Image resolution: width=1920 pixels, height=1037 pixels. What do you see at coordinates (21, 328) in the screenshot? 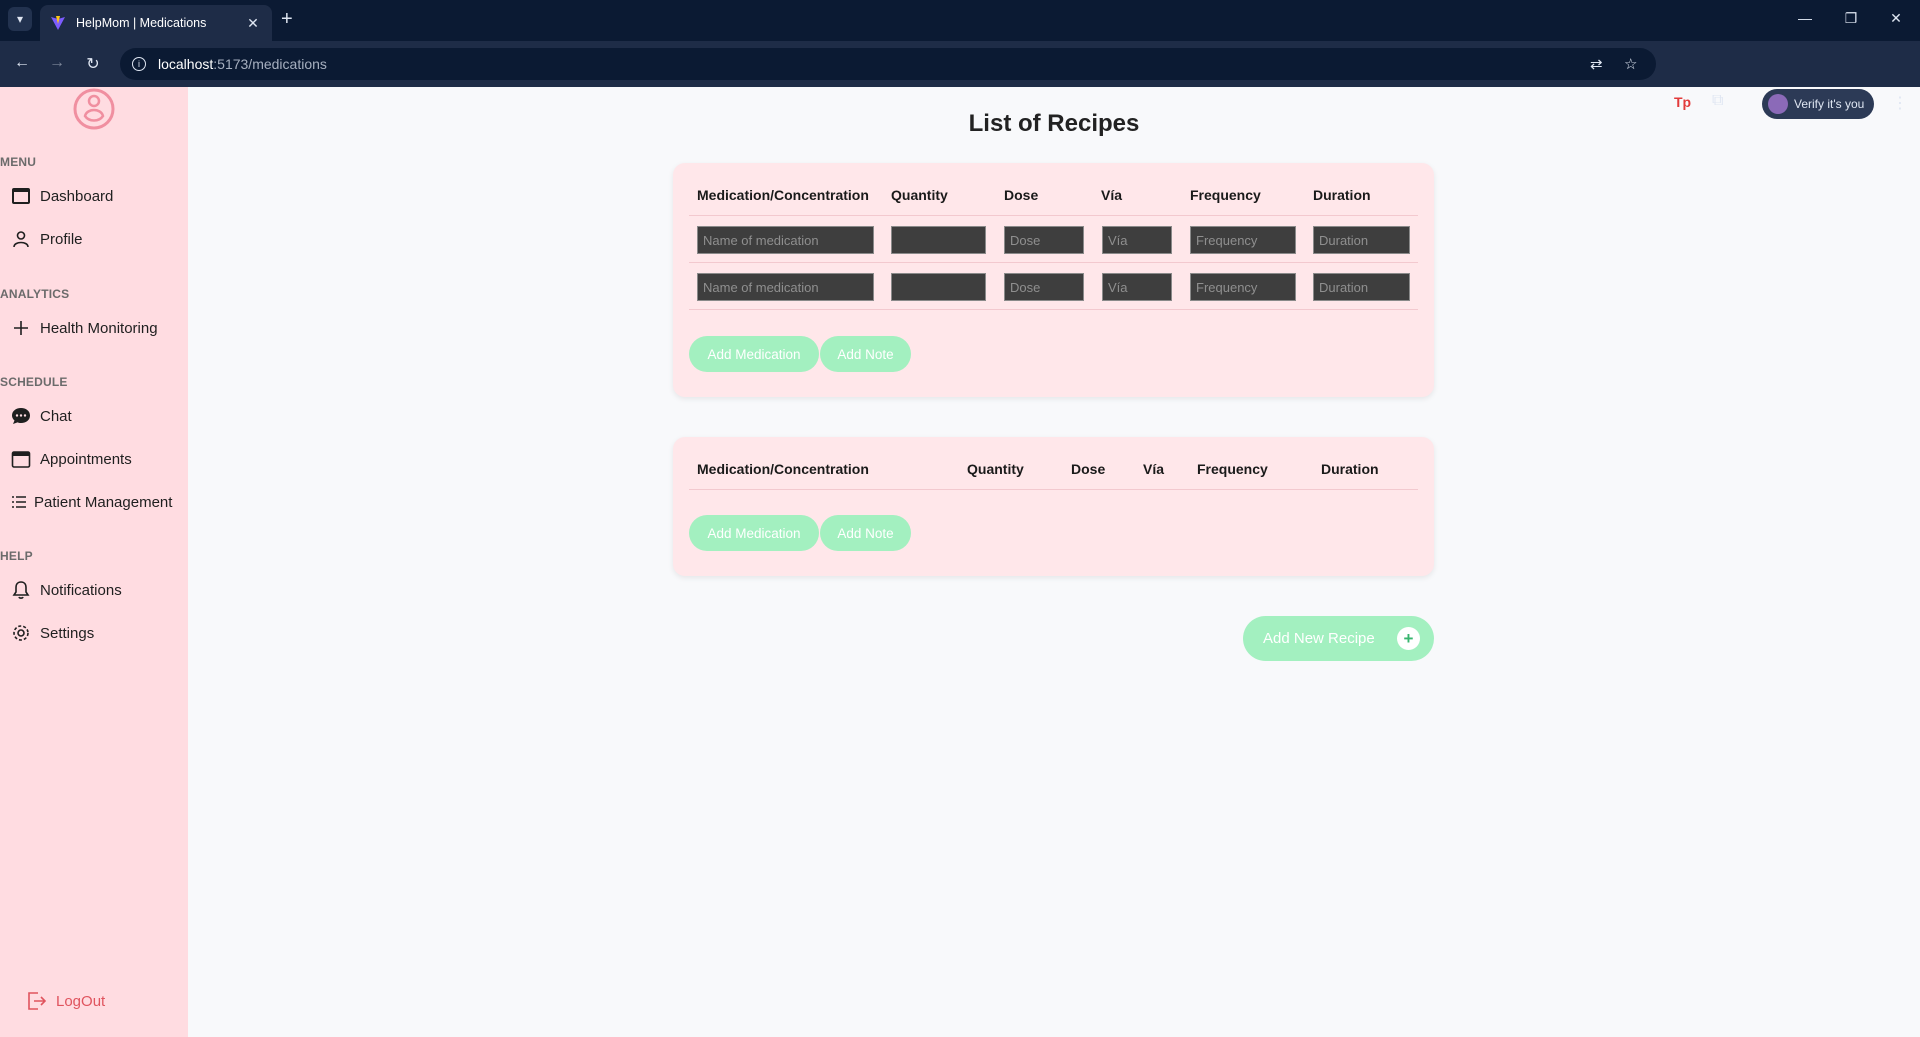
I see `plus-icon` at bounding box center [21, 328].